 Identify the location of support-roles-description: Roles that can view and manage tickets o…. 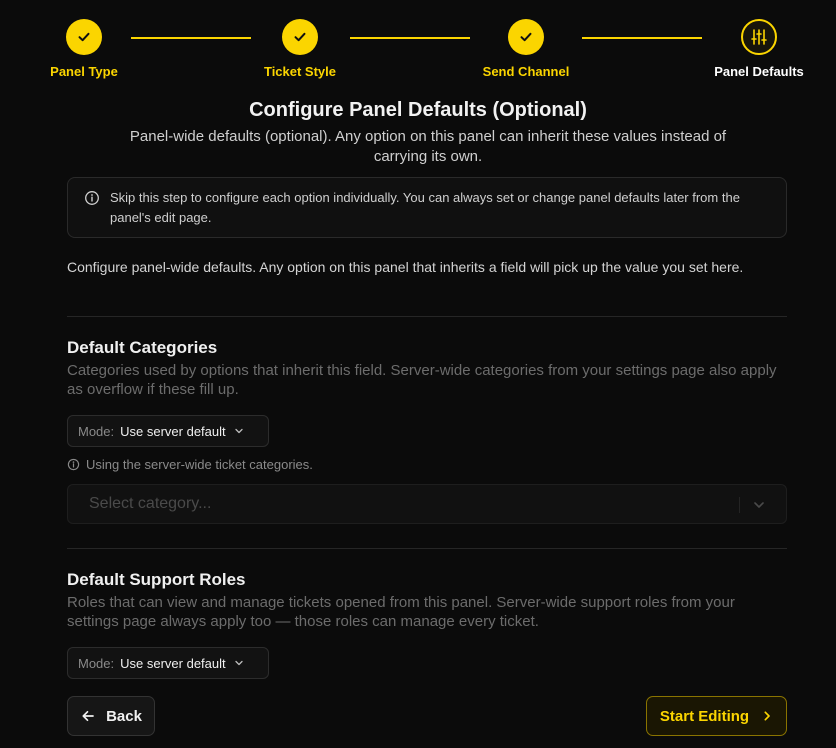
(401, 612).